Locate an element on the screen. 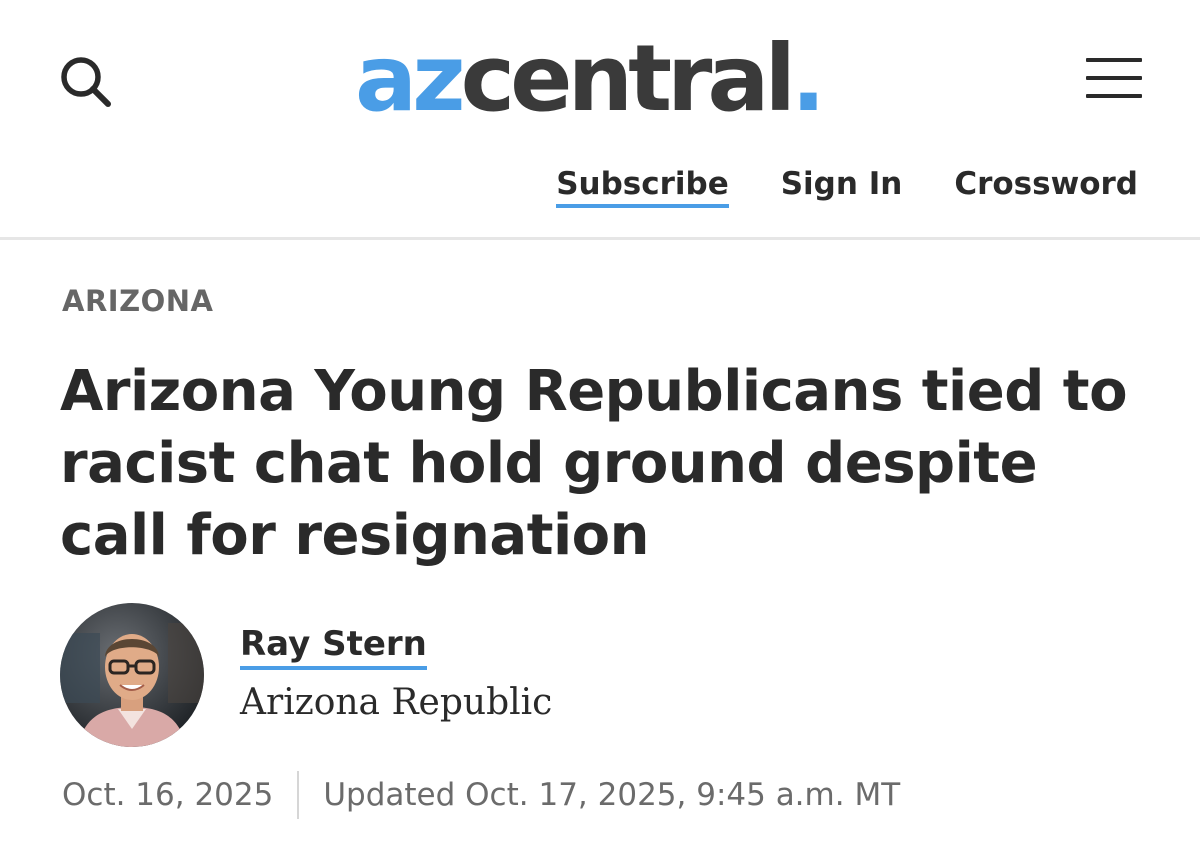 Image resolution: width=1200 pixels, height=841 pixels. sign-in-link: Sign In is located at coordinates (842, 184).